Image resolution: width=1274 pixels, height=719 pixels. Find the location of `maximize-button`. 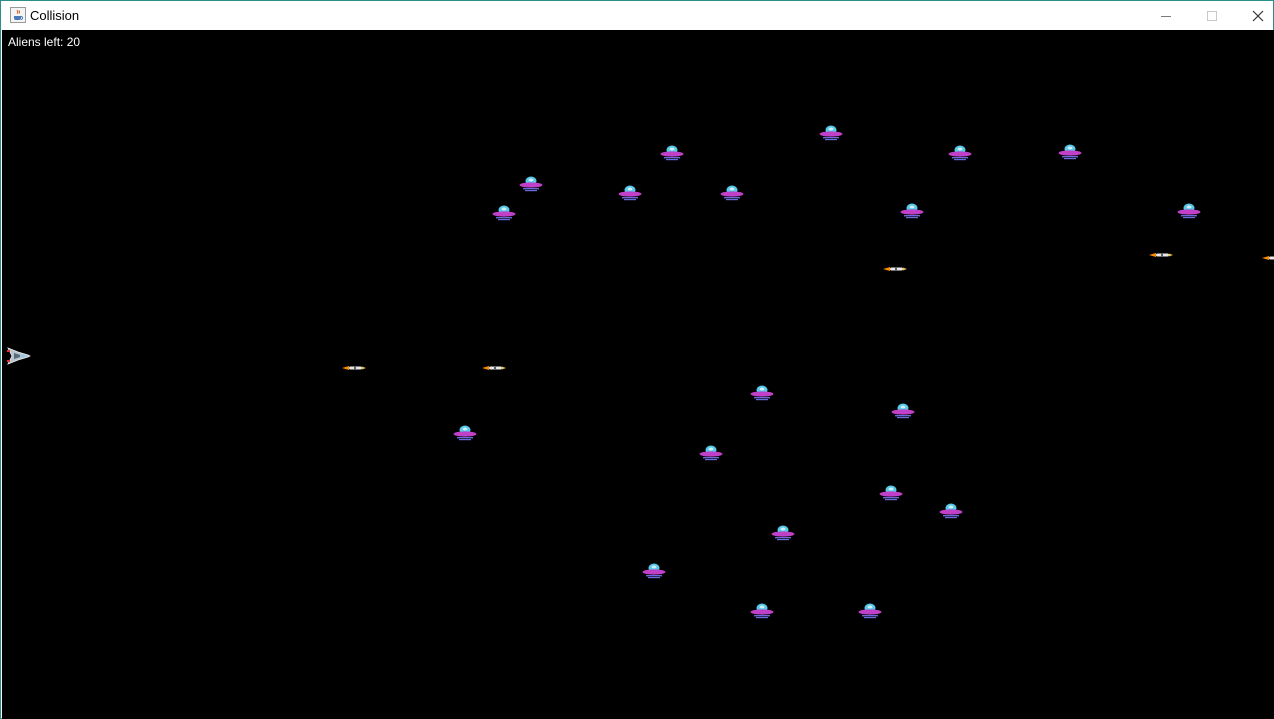

maximize-button is located at coordinates (1212, 15).